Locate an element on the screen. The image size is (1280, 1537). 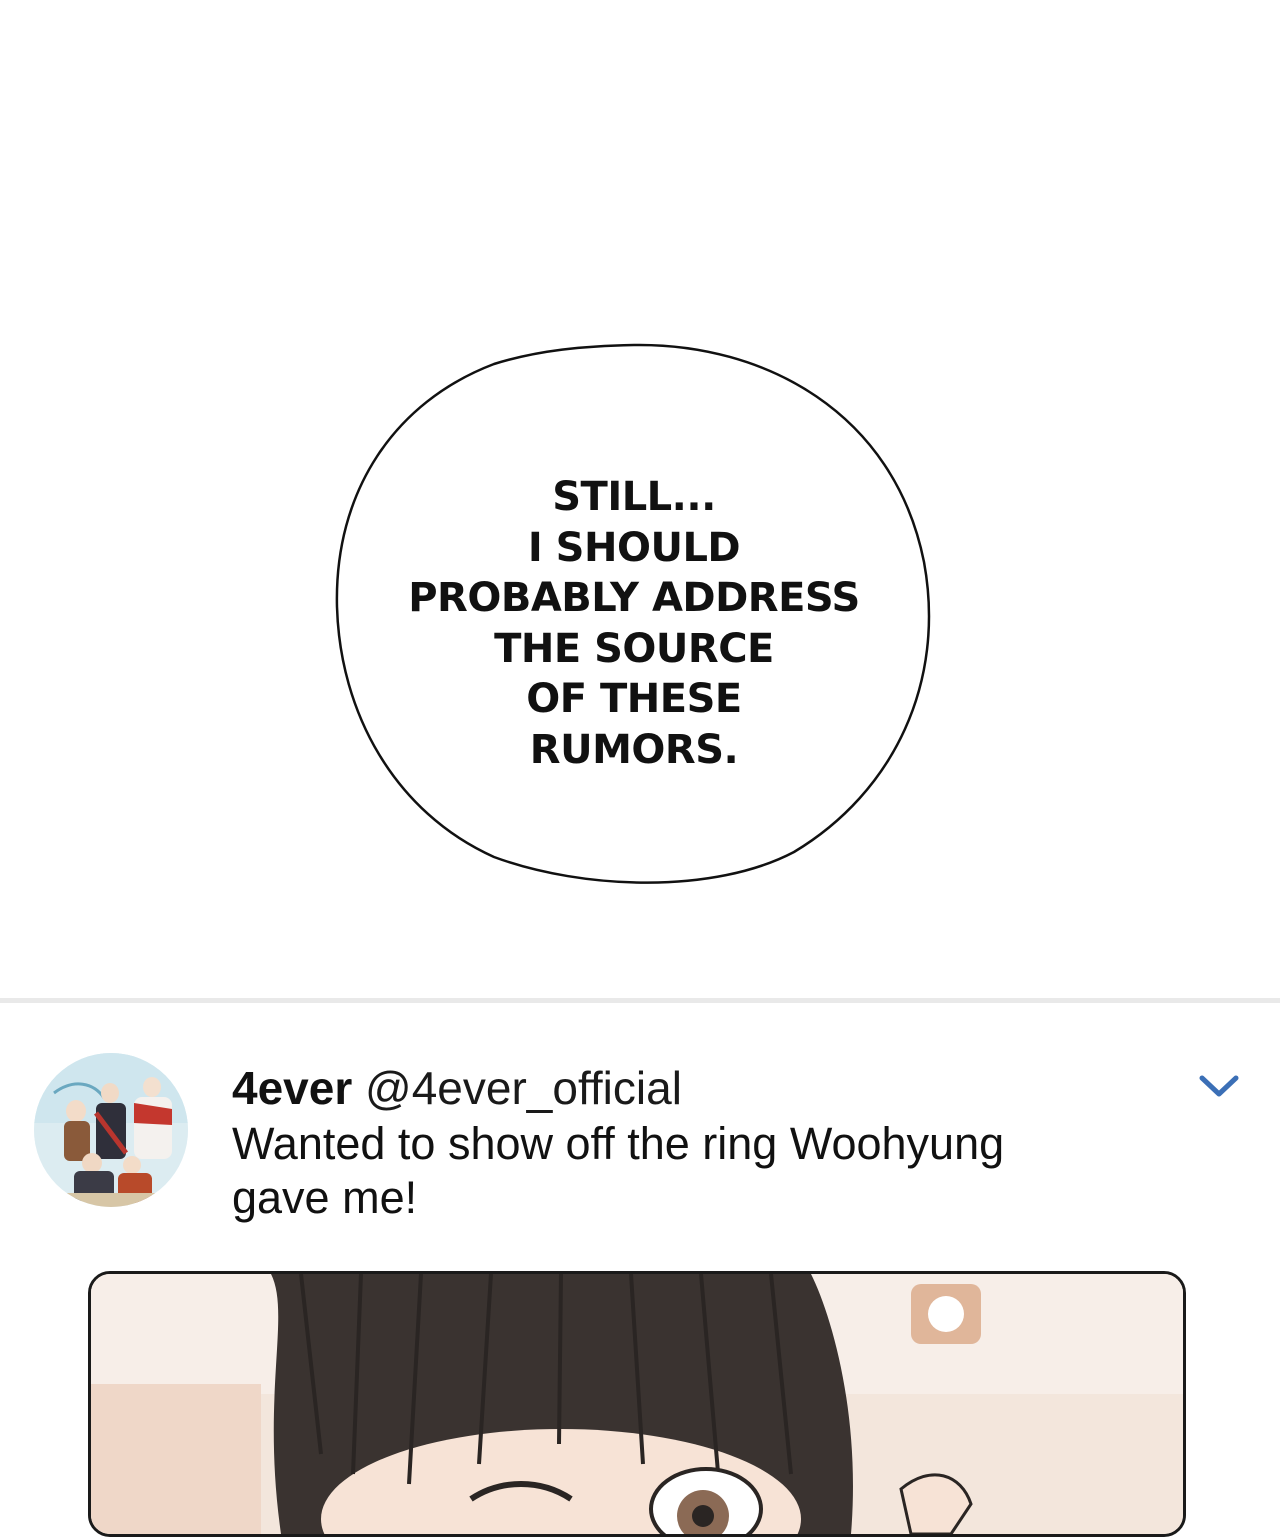
chevron-down-icon is located at coordinates (1219, 1086).